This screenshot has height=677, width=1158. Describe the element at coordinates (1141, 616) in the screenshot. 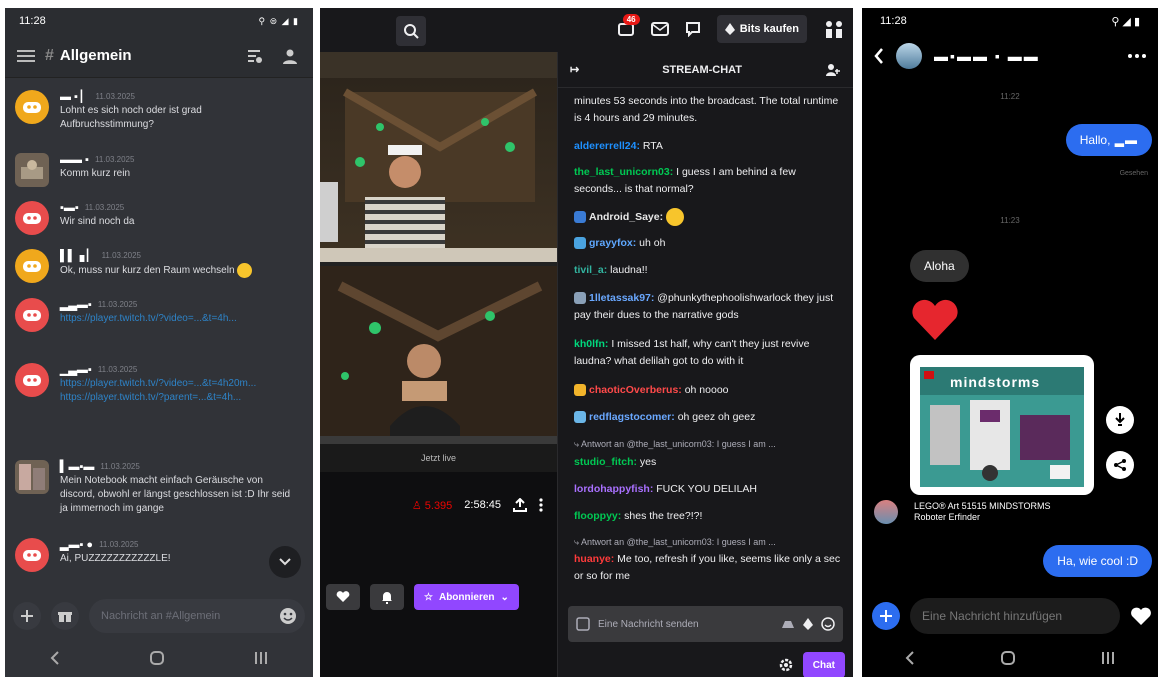

I see `like-heart-icon` at that location.